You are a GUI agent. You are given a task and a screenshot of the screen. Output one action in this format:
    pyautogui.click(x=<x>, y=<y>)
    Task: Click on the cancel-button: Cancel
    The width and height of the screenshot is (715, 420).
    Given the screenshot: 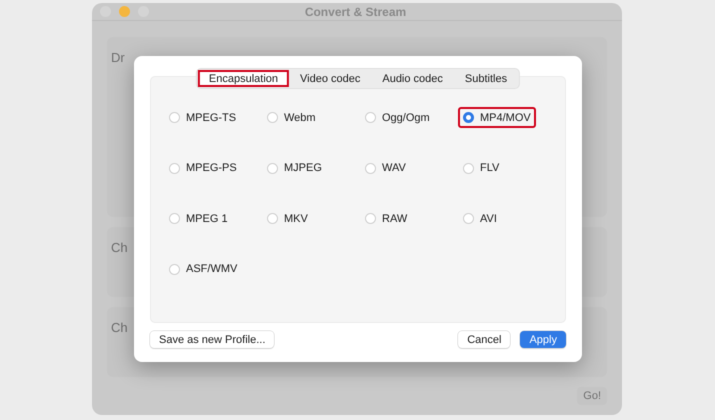 What is the action you would take?
    pyautogui.click(x=484, y=339)
    